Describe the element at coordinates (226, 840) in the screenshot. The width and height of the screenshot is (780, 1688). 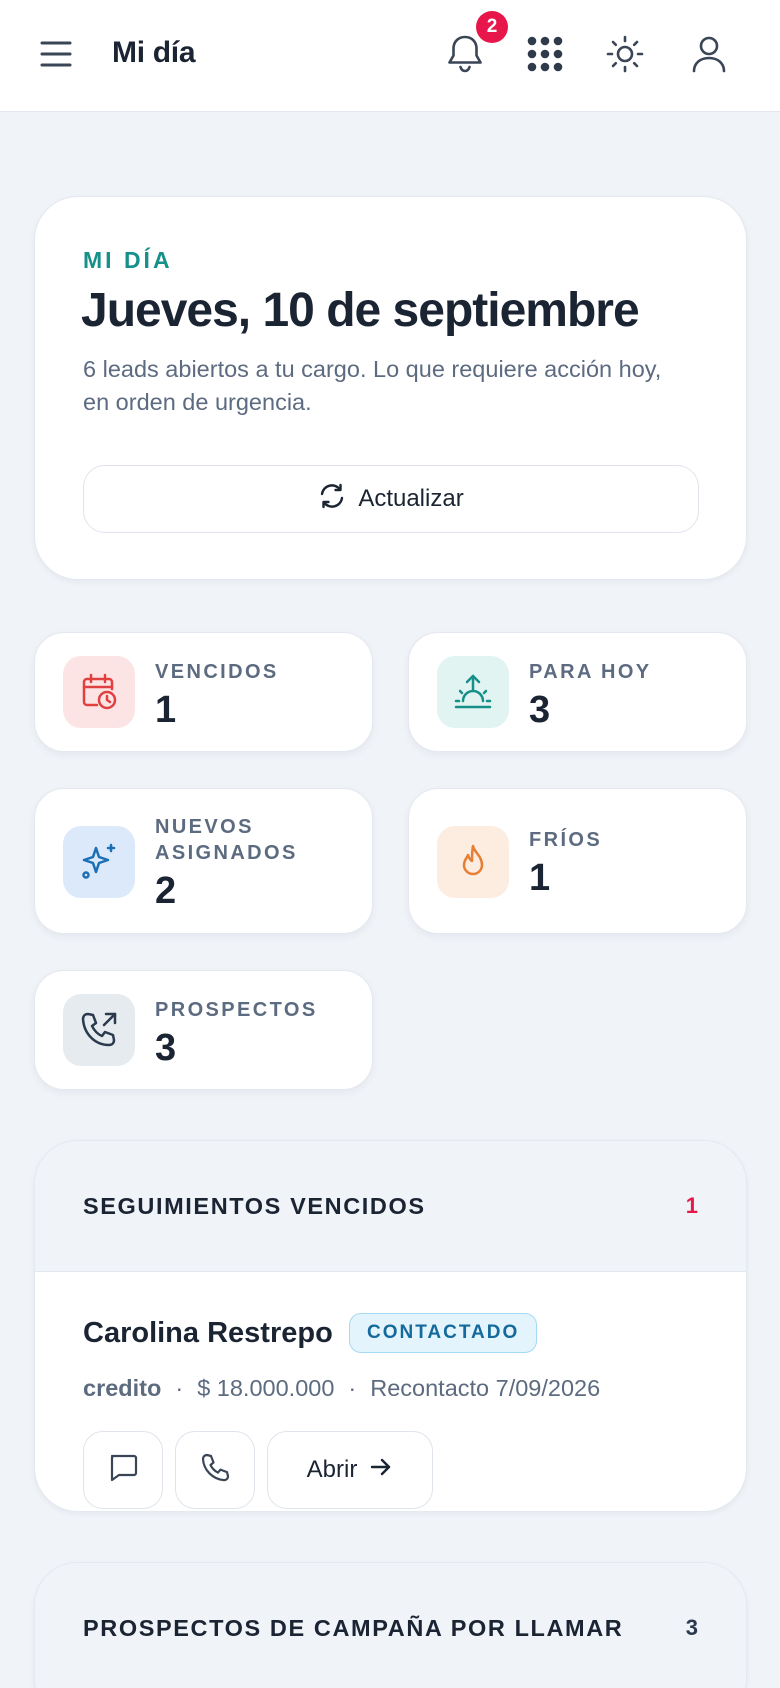
I see `stat-label: NUEVOS ASIGNADOS` at that location.